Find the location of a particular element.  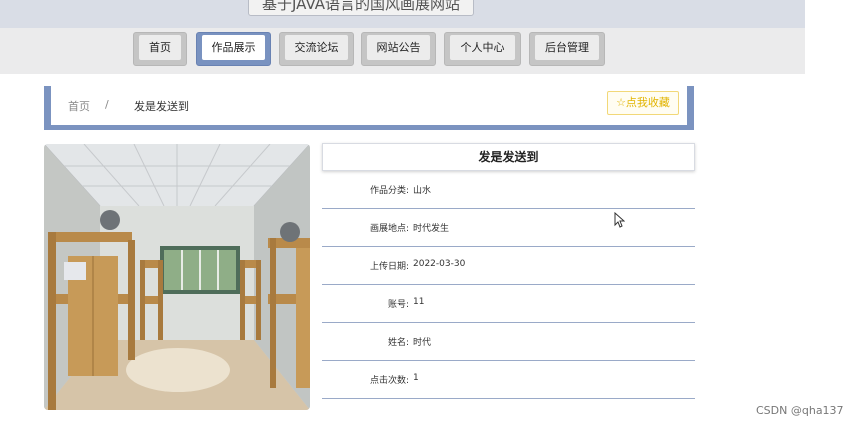

breadcrumb-current: 发是发送到 is located at coordinates (161, 106).